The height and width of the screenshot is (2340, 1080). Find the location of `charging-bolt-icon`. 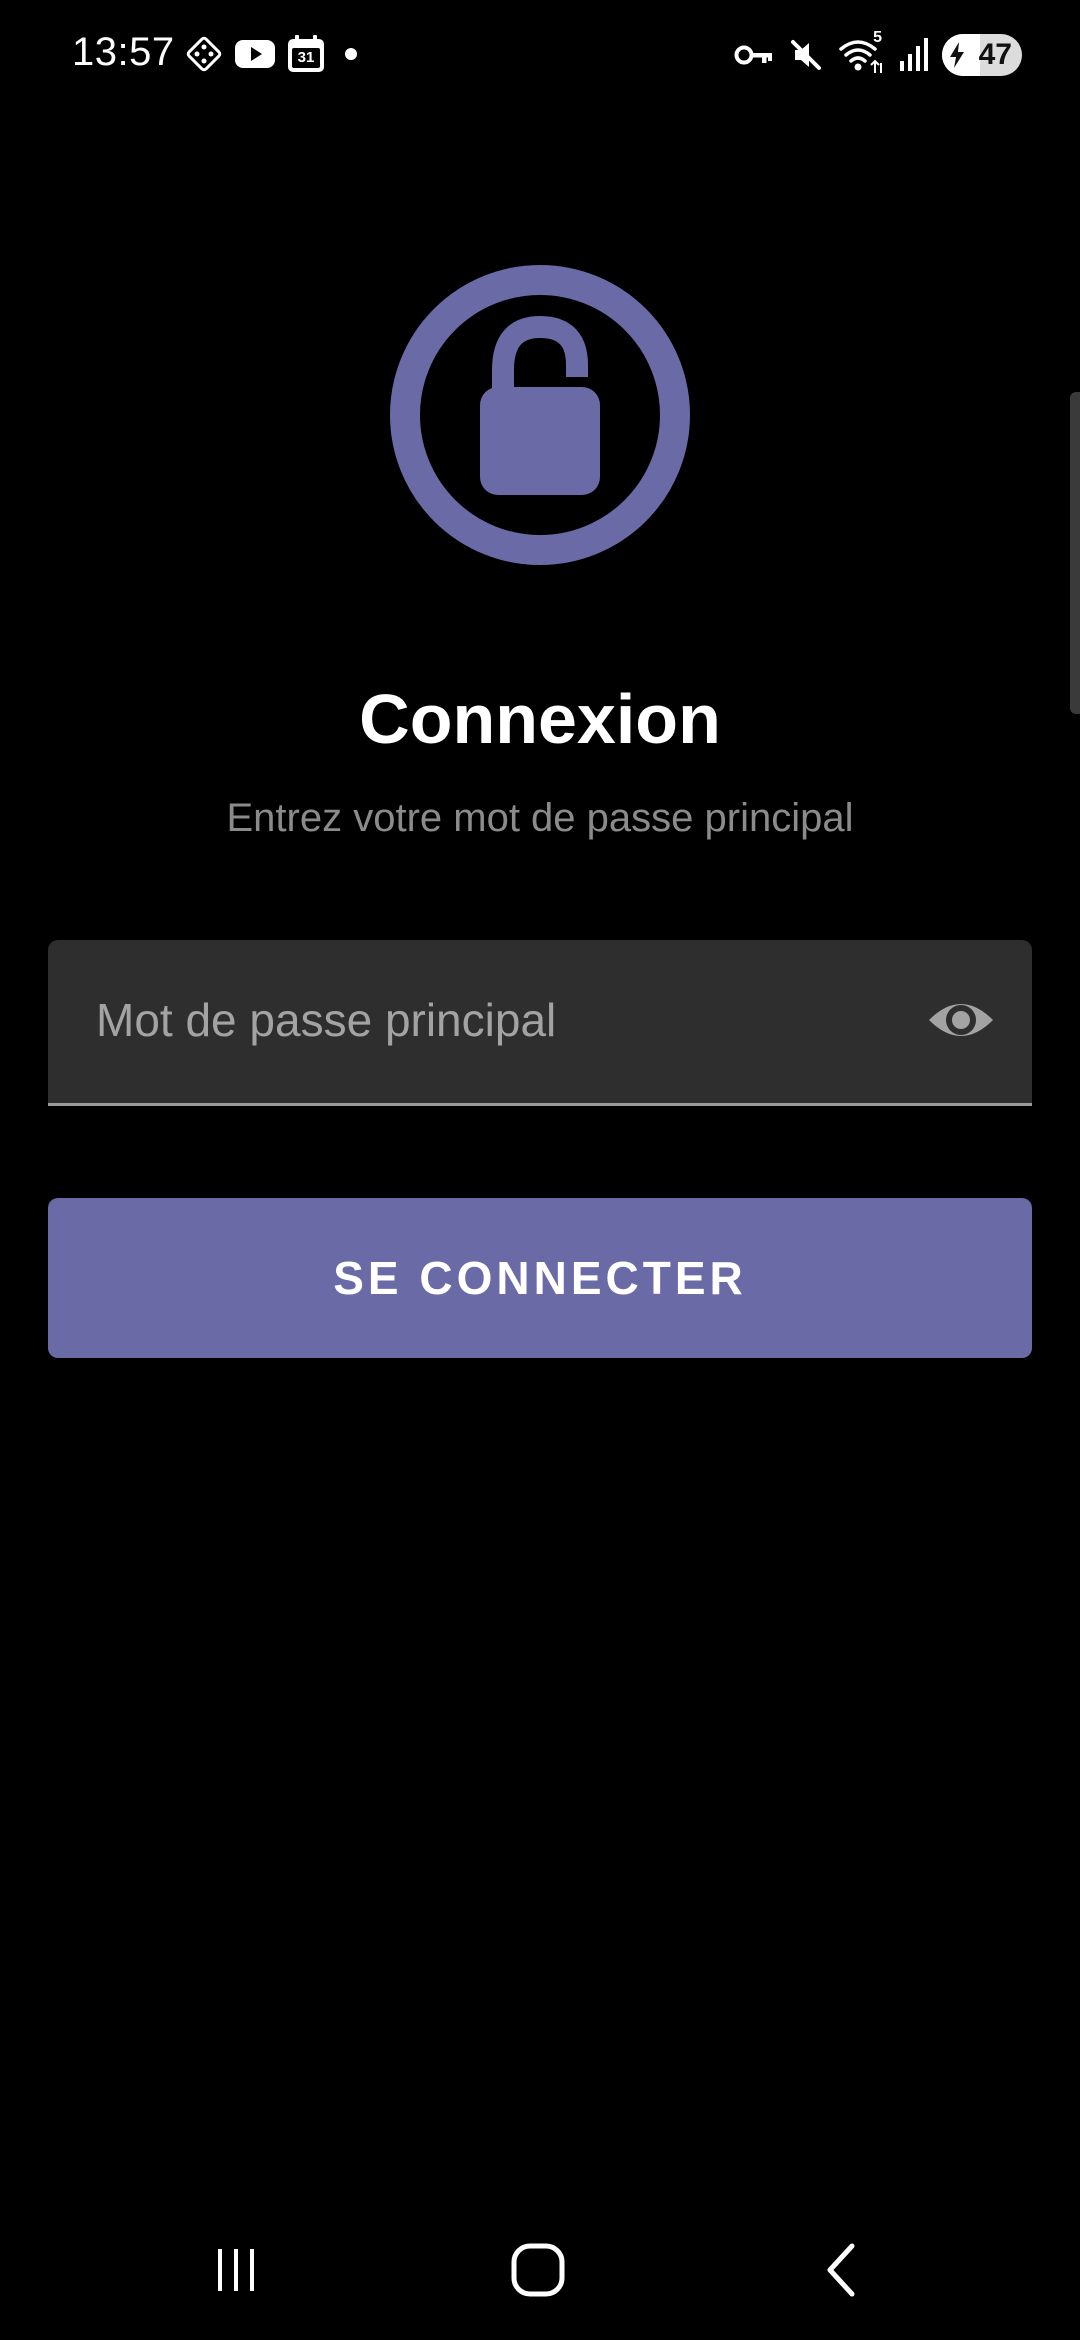

charging-bolt-icon is located at coordinates (957, 55).